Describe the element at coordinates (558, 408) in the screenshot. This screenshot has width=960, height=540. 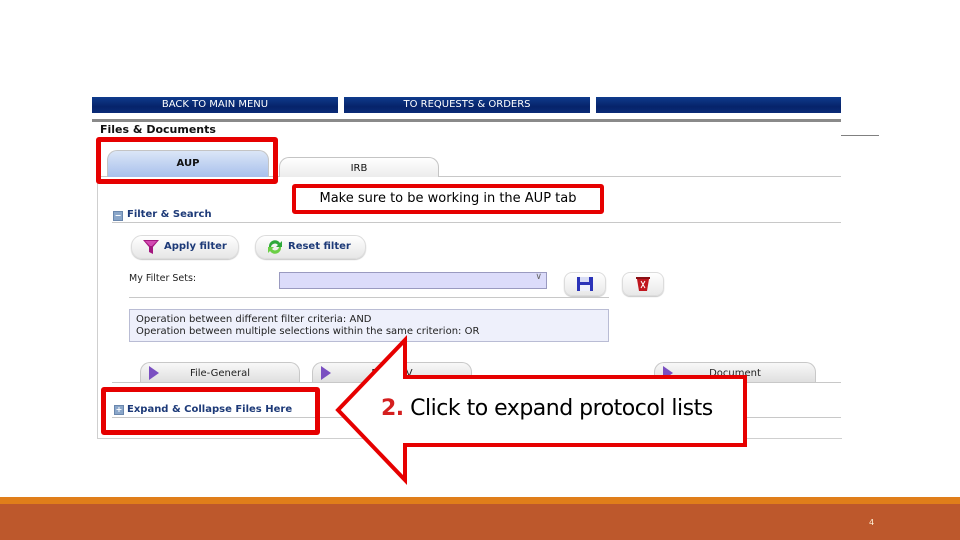
I see `step-text: Click to expand protocol lists` at that location.